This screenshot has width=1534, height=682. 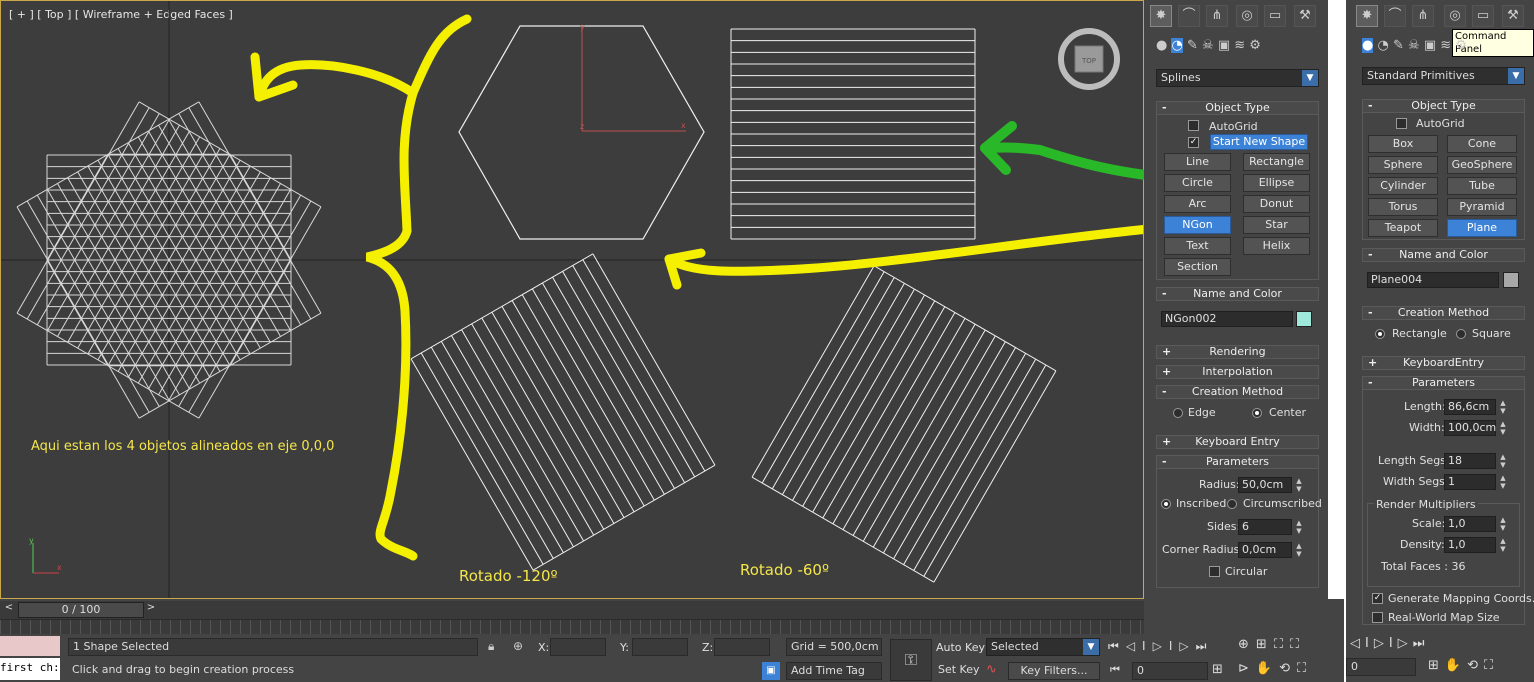 I want to click on next-key-icon: Ⅰ▷, so click(x=1182, y=646).